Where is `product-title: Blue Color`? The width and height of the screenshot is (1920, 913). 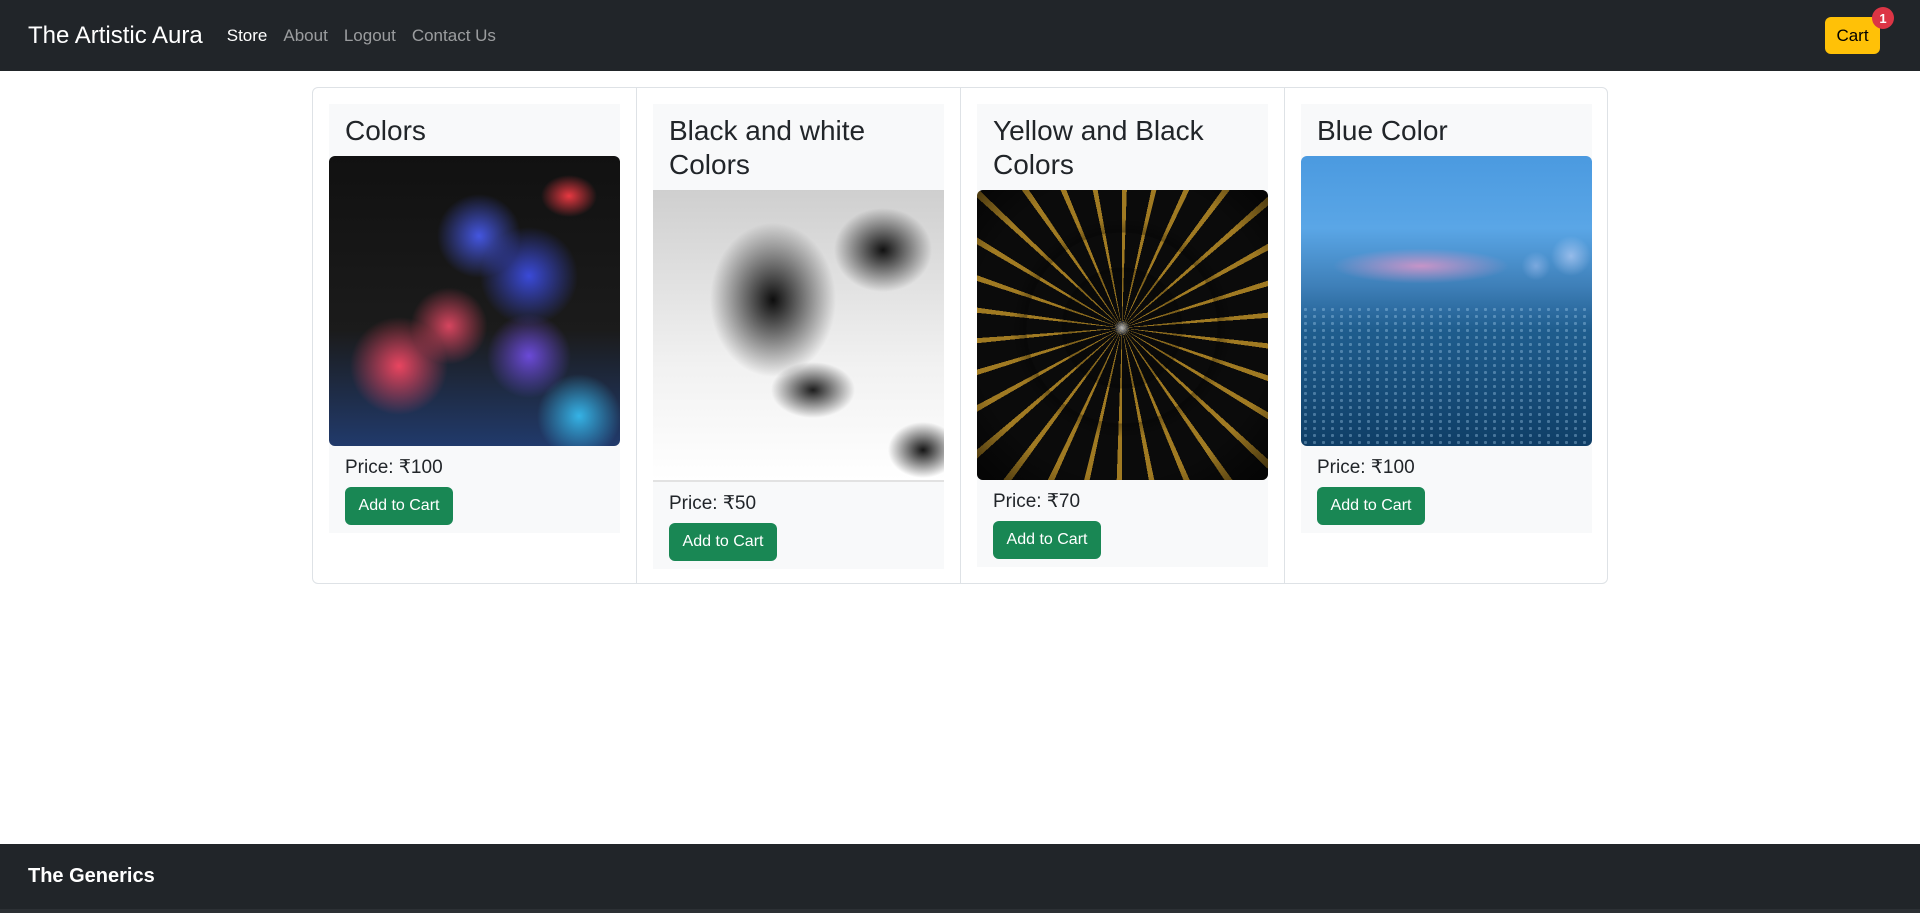 product-title: Blue Color is located at coordinates (1382, 130).